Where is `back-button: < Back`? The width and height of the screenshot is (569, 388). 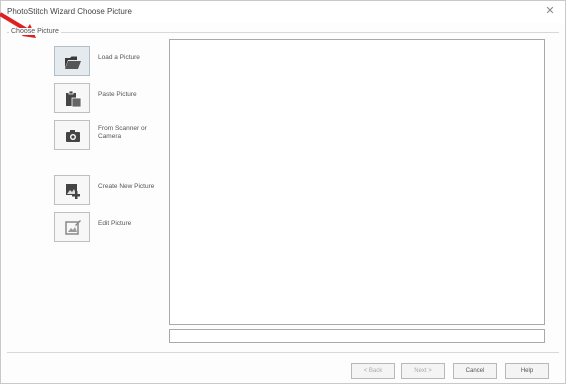
back-button: < Back is located at coordinates (373, 371).